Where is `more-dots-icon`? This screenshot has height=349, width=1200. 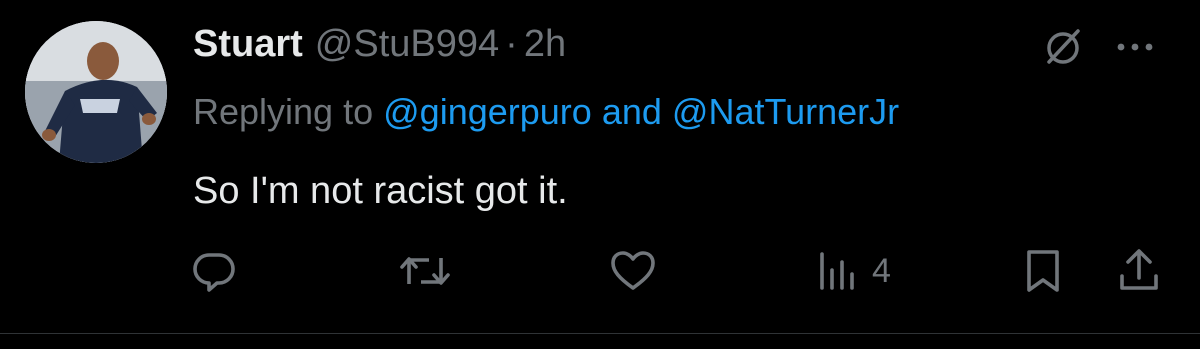 more-dots-icon is located at coordinates (1122, 47).